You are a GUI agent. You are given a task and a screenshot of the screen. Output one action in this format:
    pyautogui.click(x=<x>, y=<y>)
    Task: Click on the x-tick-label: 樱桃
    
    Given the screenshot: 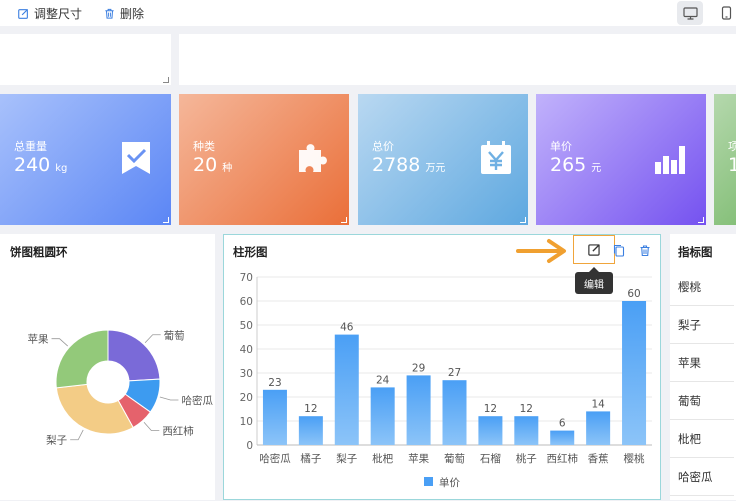 What is the action you would take?
    pyautogui.click(x=635, y=458)
    